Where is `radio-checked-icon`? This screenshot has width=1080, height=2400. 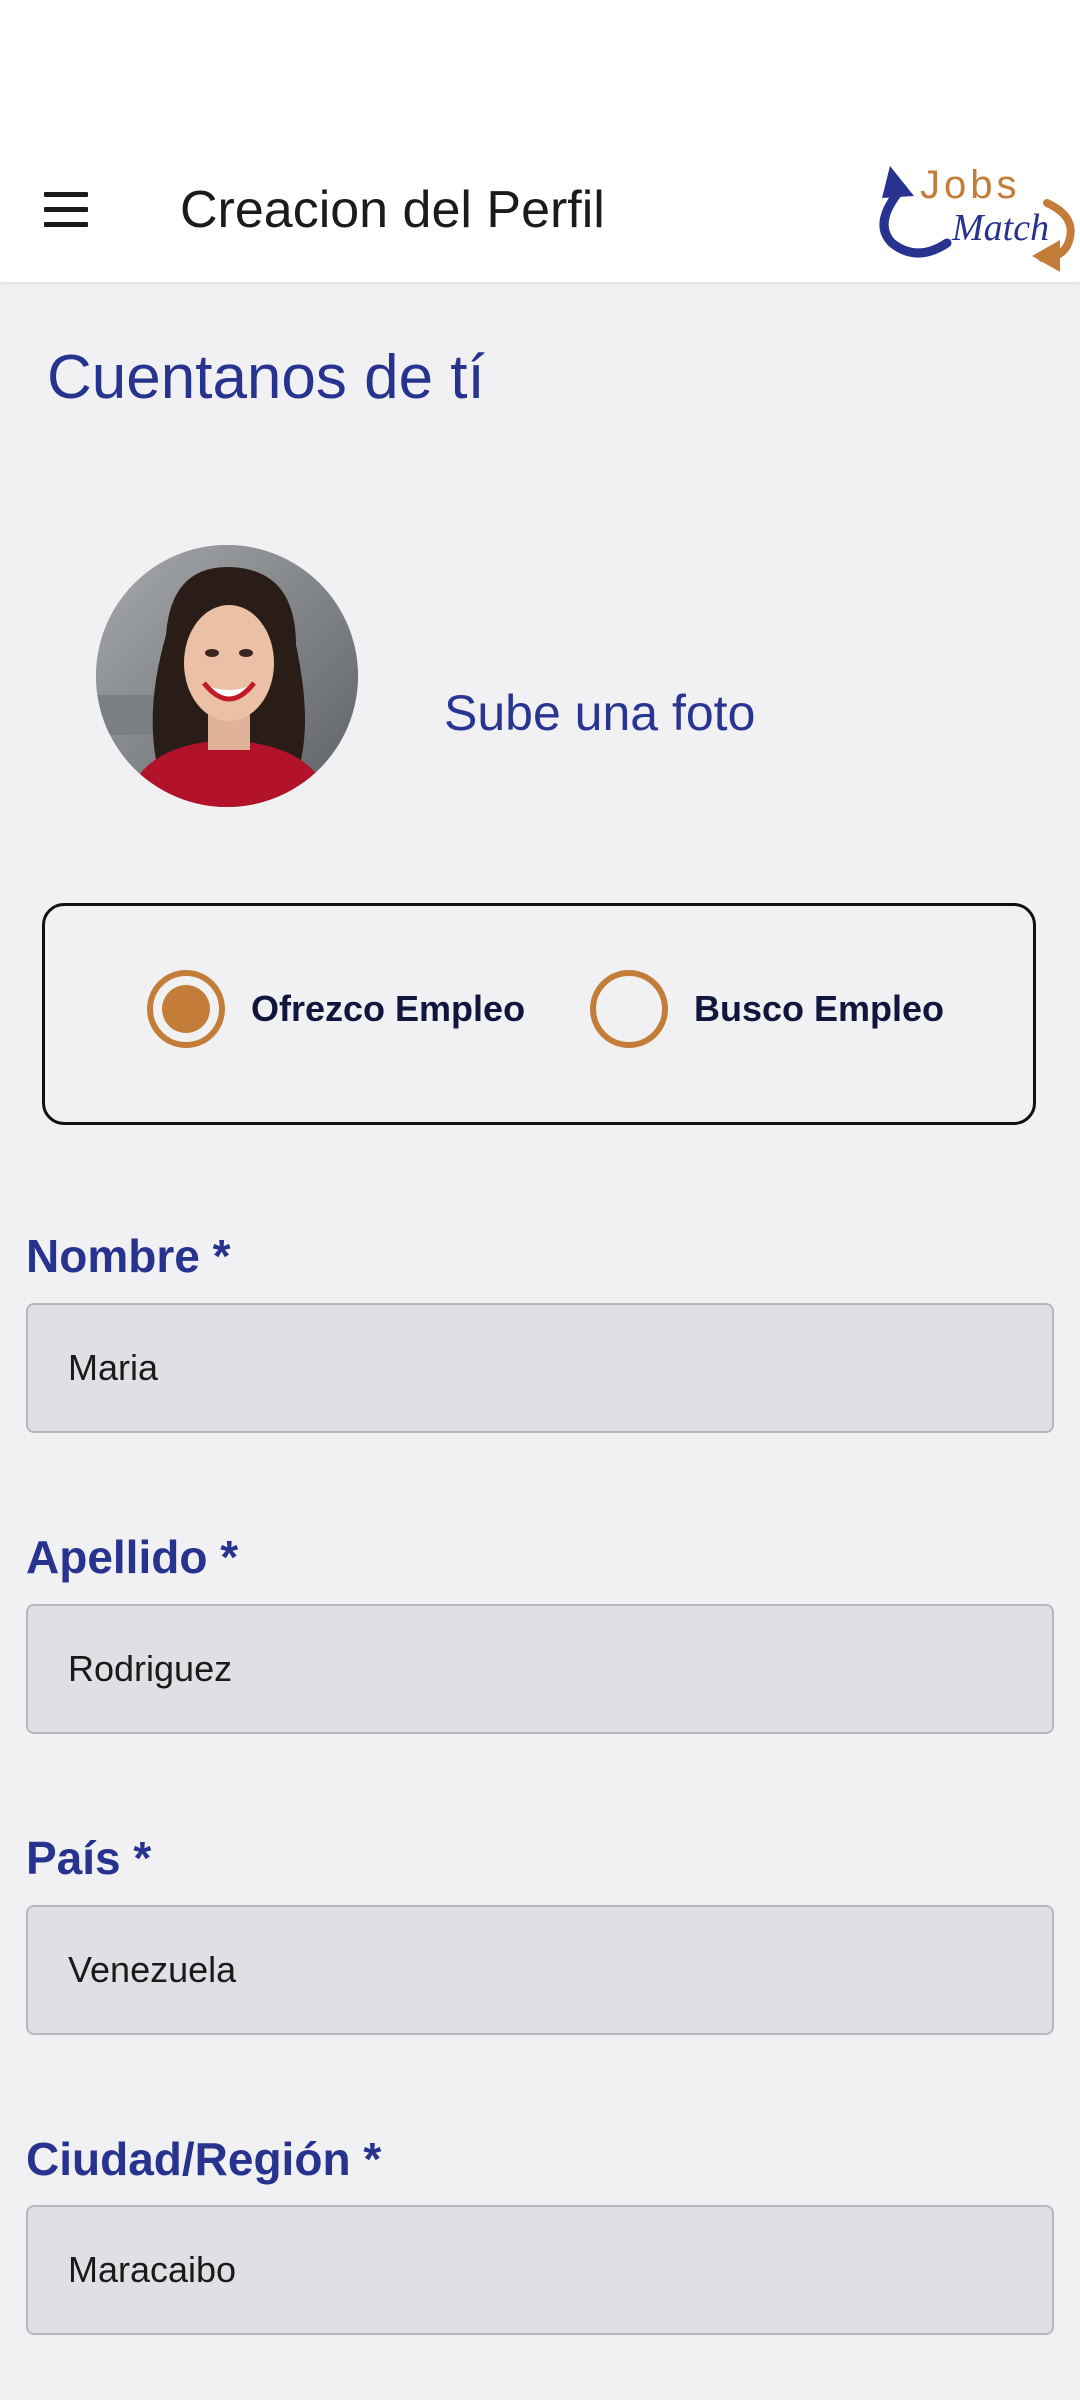 radio-checked-icon is located at coordinates (186, 1009).